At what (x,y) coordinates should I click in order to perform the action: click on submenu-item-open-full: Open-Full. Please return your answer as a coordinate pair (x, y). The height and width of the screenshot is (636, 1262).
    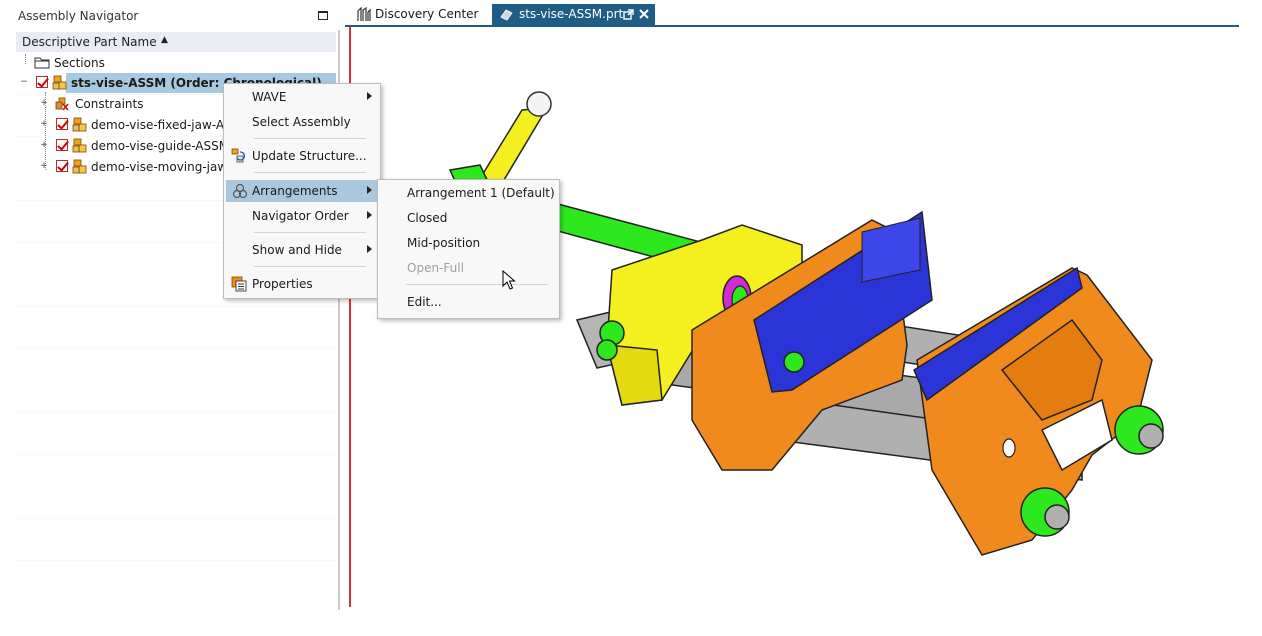
    Looking at the image, I should click on (468, 268).